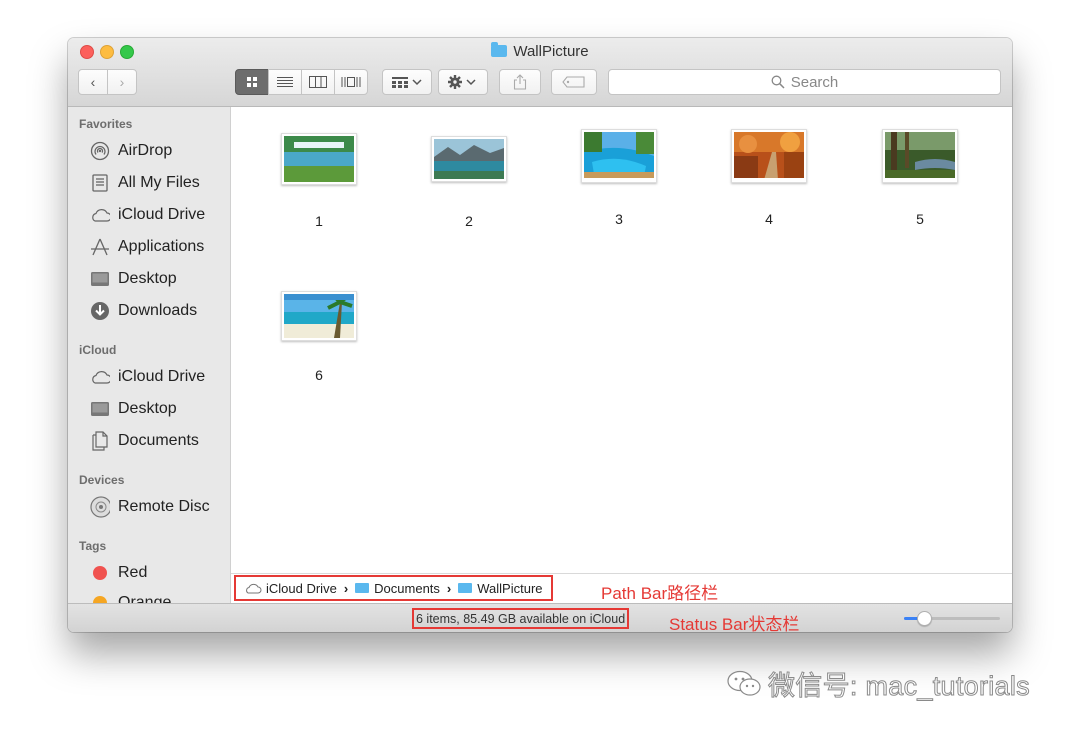 The height and width of the screenshot is (730, 1080). Describe the element at coordinates (734, 624) in the screenshot. I see `status-bar-annotation: Status Bar状态栏` at that location.